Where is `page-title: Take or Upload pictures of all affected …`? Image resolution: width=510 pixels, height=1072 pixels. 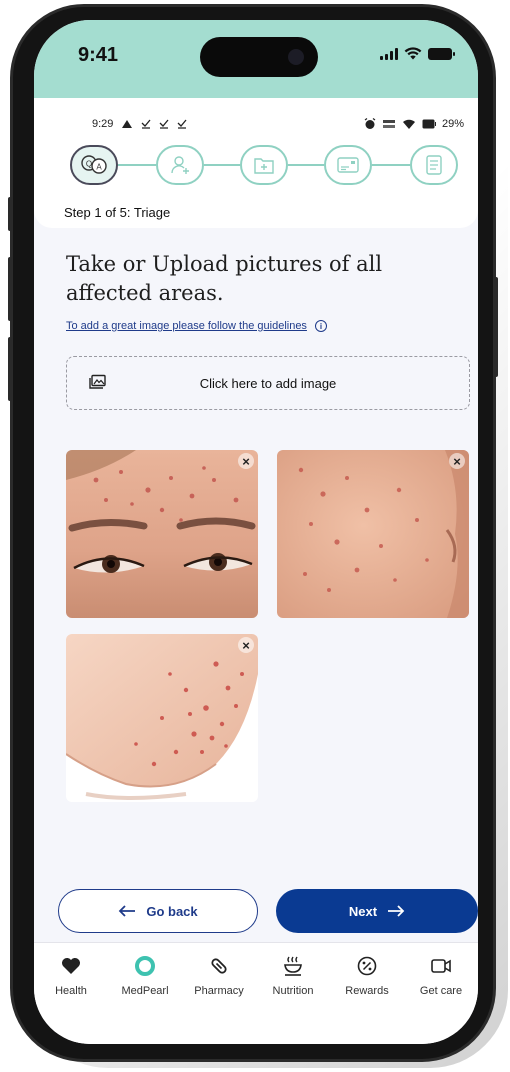
page-title: Take or Upload pictures of all affected … is located at coordinates (224, 278).